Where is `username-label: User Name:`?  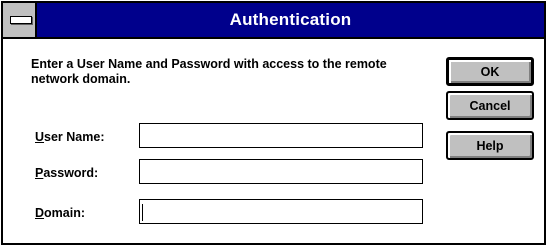
username-label: User Name: is located at coordinates (69, 137).